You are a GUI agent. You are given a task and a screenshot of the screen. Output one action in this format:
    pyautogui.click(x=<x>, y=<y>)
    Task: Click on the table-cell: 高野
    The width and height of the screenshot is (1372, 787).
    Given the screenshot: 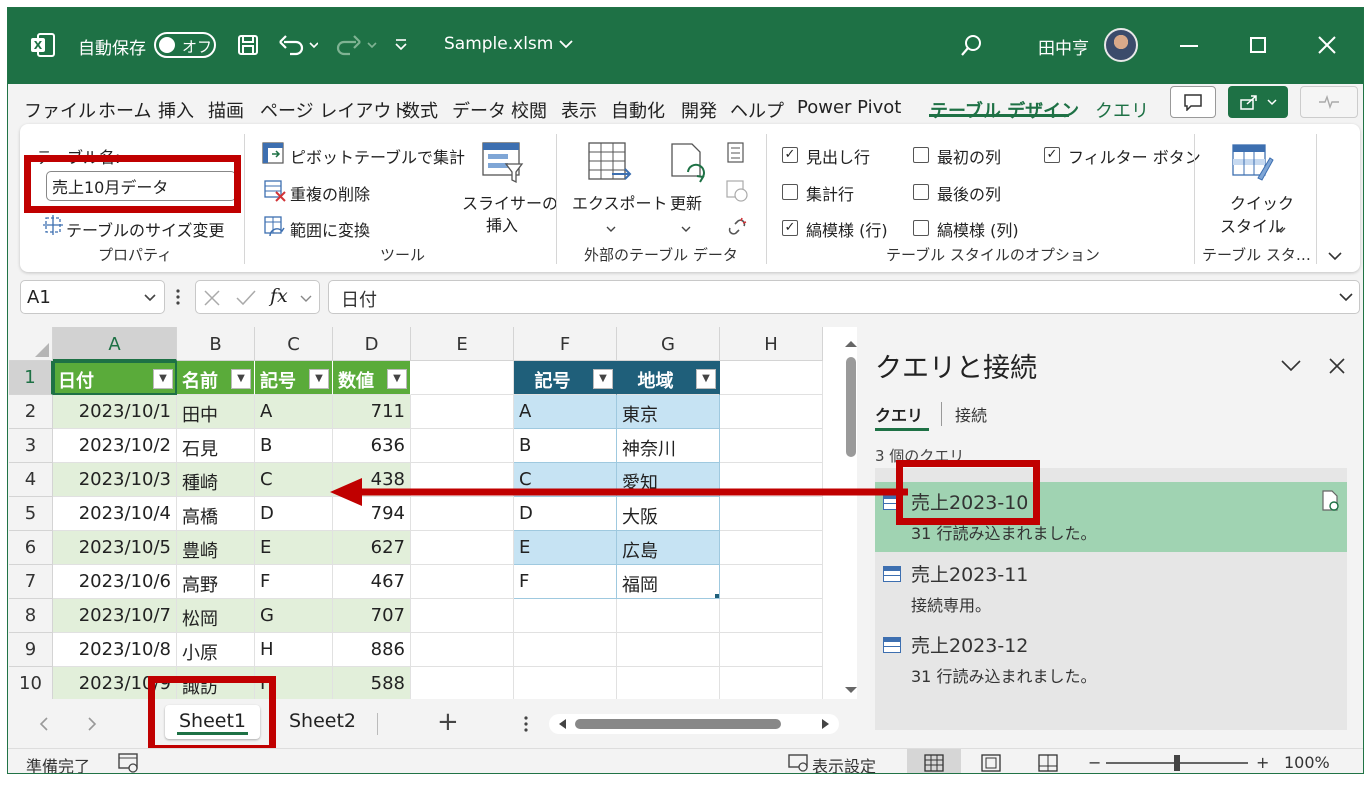 What is the action you would take?
    pyautogui.click(x=216, y=582)
    